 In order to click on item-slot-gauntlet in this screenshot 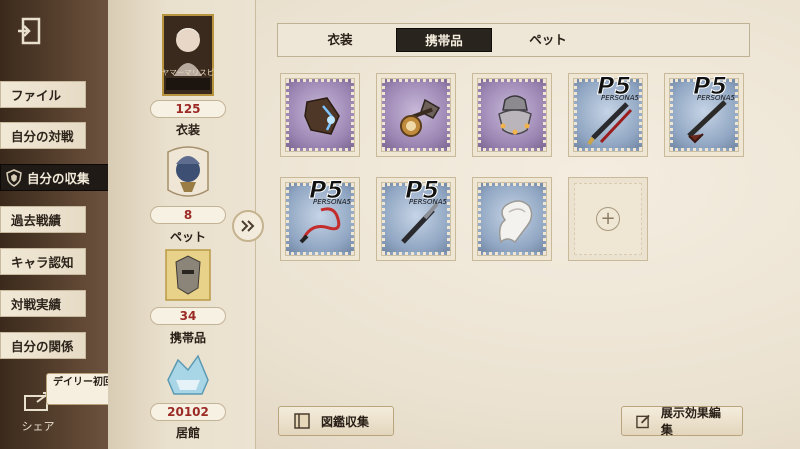, I will do `click(320, 115)`.